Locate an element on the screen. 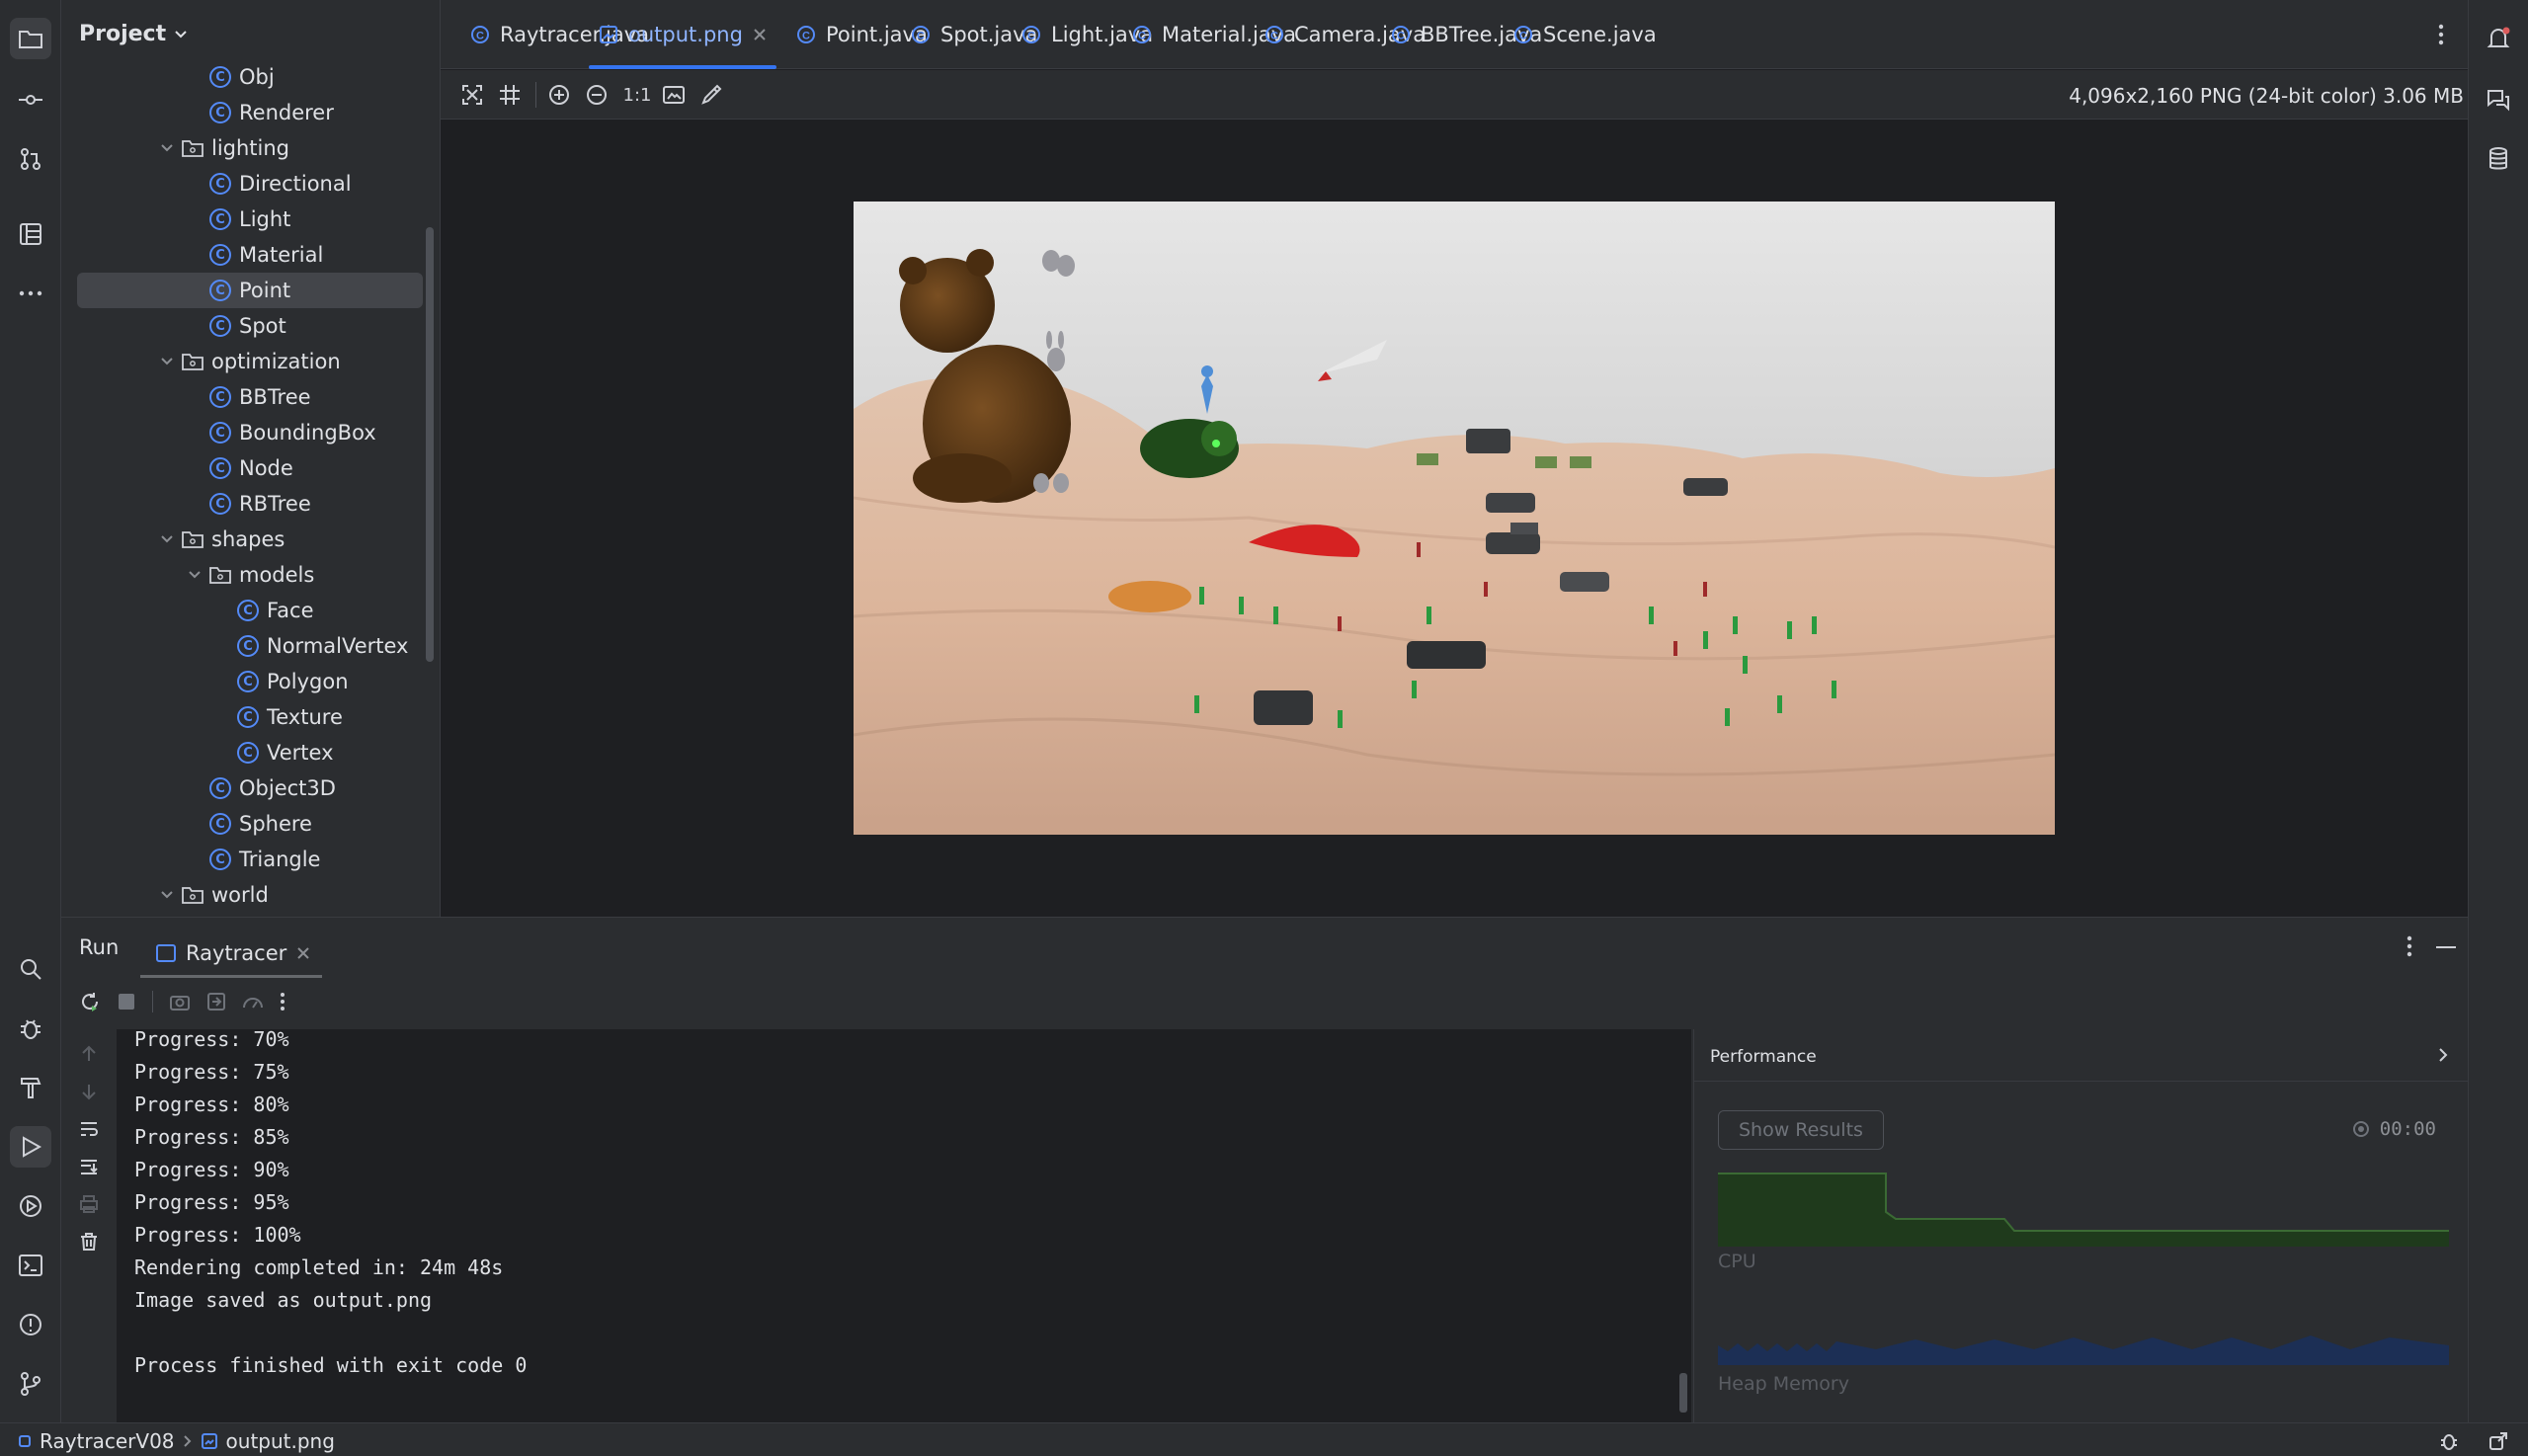 The image size is (2528, 1456). tab-scene-java: C Scene.java is located at coordinates (1585, 34).